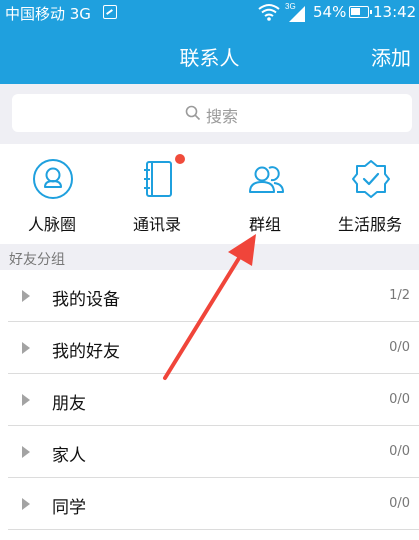 This screenshot has width=419, height=540. Describe the element at coordinates (48, 14) in the screenshot. I see `carrier-label: 中国移动 3G` at that location.